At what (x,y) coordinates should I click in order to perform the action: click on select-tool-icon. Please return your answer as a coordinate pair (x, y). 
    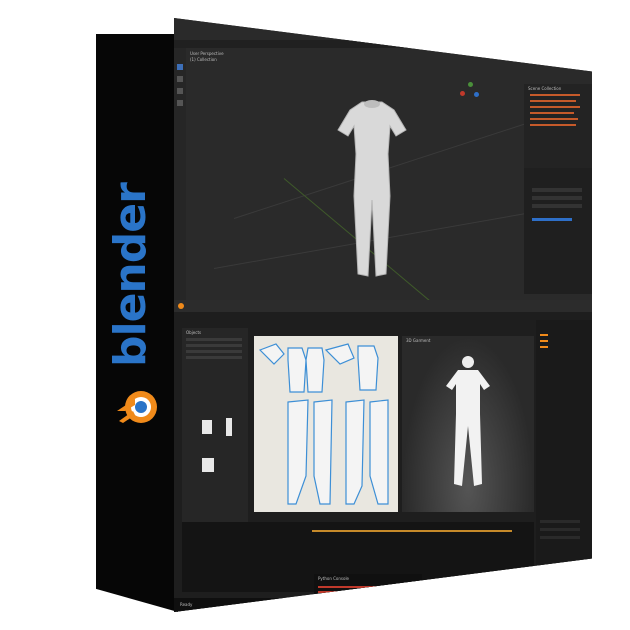
    Looking at the image, I should click on (180, 67).